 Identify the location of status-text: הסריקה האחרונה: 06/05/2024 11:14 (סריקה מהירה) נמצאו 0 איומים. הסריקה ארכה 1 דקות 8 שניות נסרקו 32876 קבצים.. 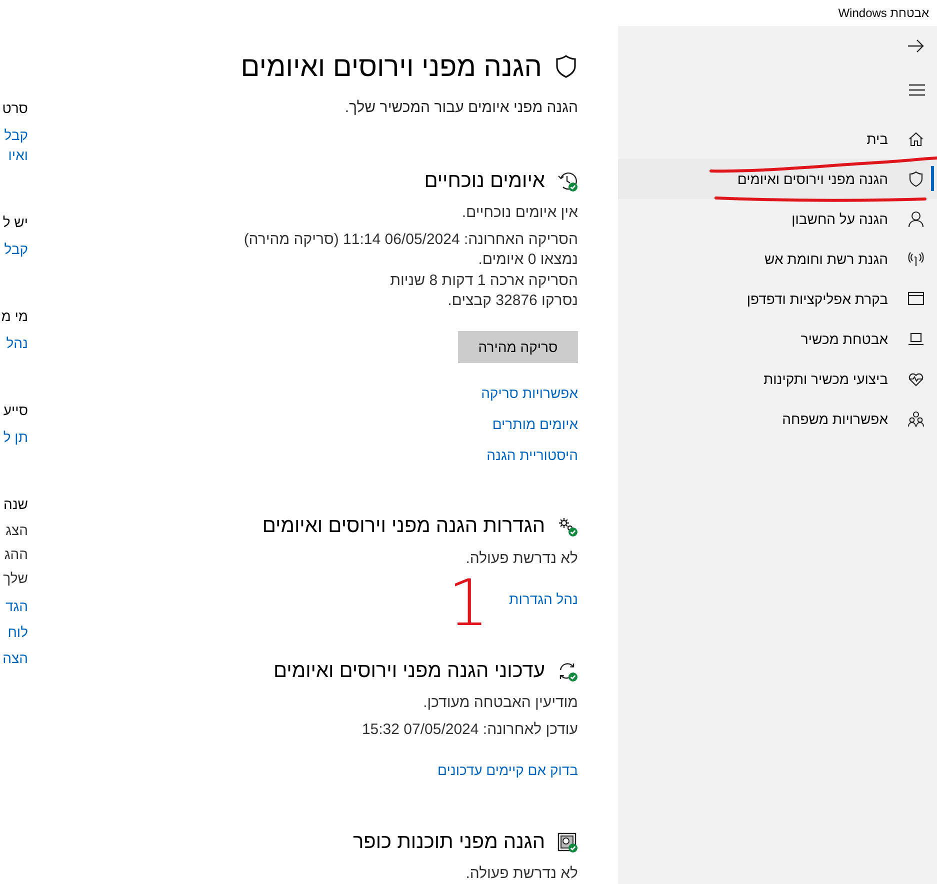
(410, 270).